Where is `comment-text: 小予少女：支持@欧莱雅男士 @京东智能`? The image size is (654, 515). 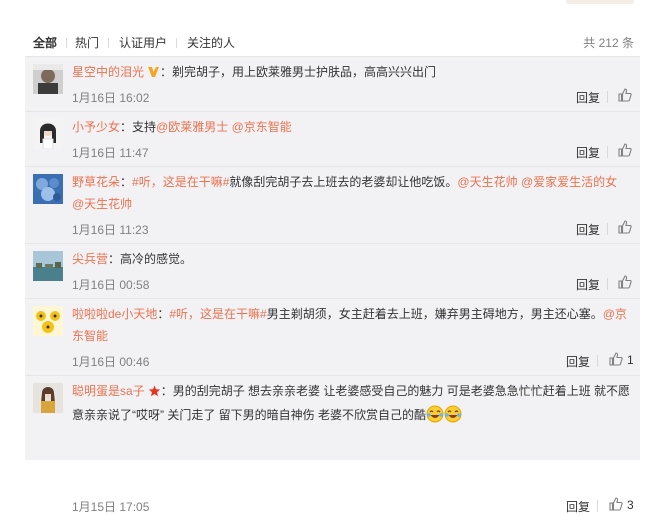 comment-text: 小予少女：支持@欧莱雅男士 @京东智能 is located at coordinates (182, 127).